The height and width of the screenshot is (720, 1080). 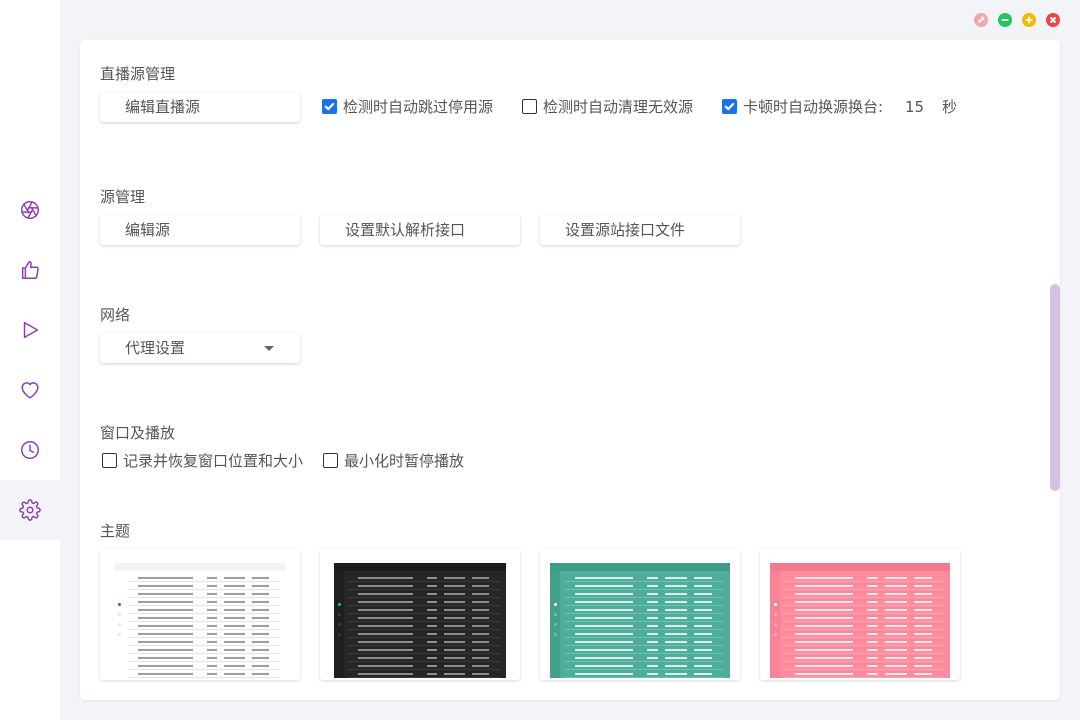 I want to click on skip-disabled-checkbox, so click(x=329, y=106).